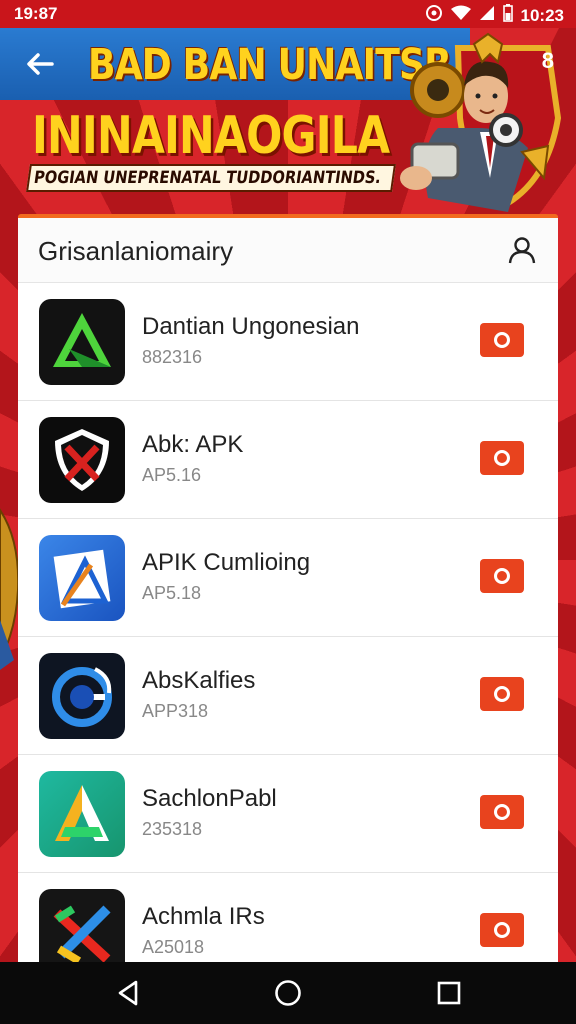  I want to click on app-meta: 235318, so click(172, 829).